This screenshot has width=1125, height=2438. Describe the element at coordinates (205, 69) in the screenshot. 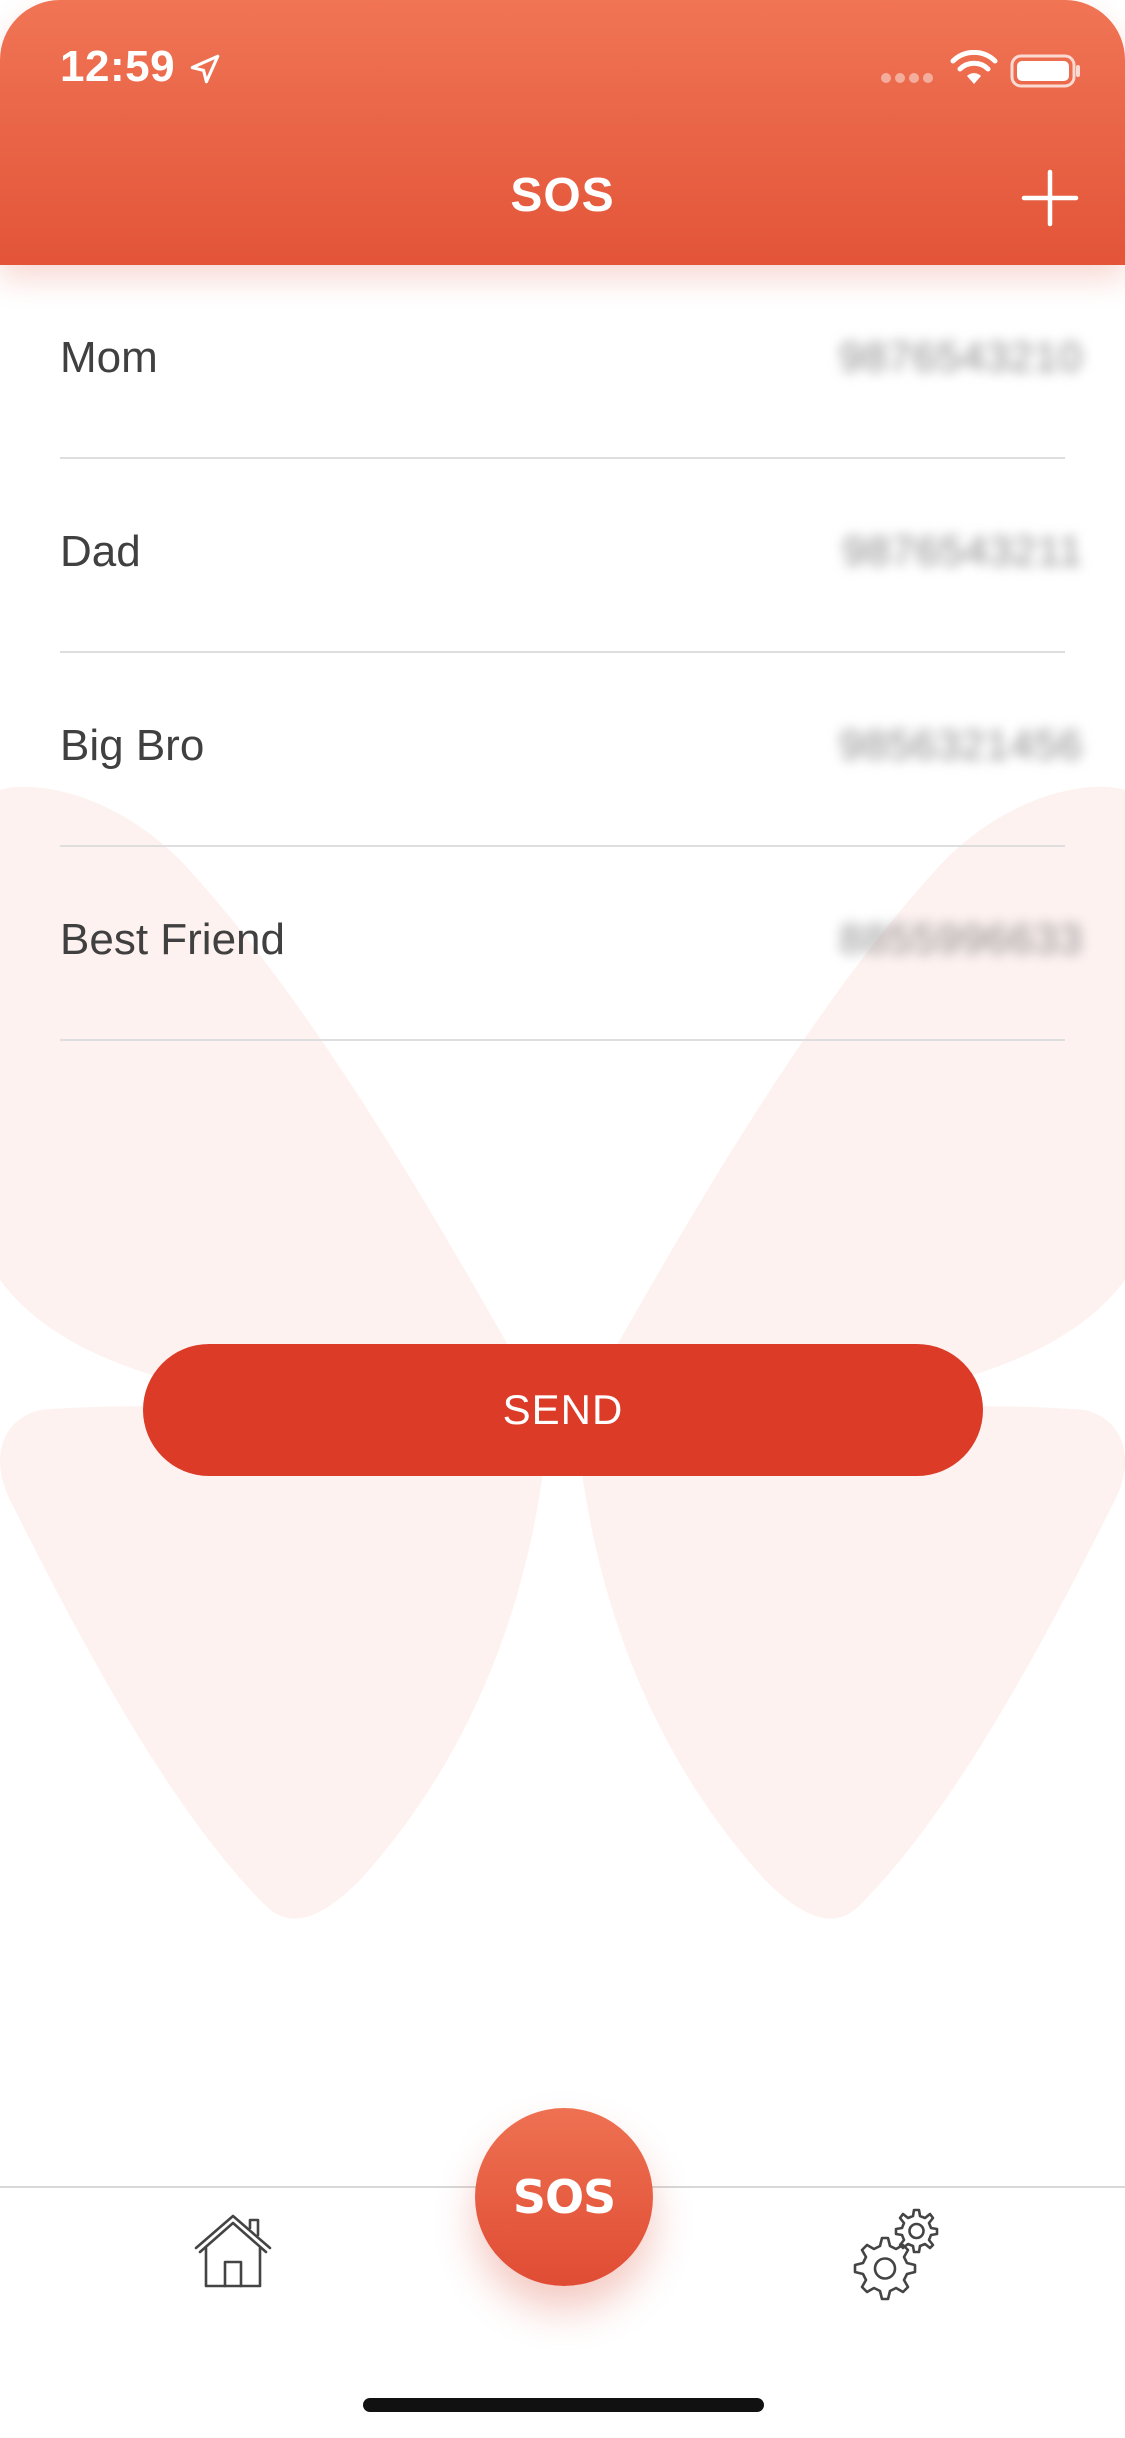

I see `location-arrow-icon` at that location.